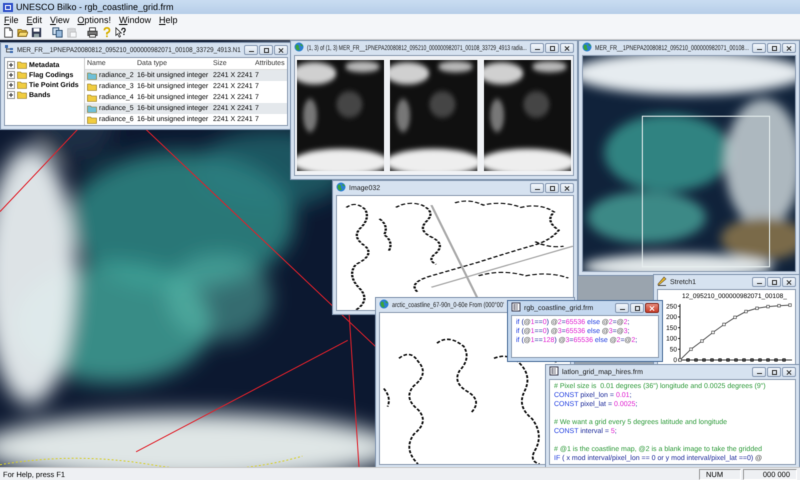  What do you see at coordinates (8, 32) in the screenshot?
I see `new-file-icon` at bounding box center [8, 32].